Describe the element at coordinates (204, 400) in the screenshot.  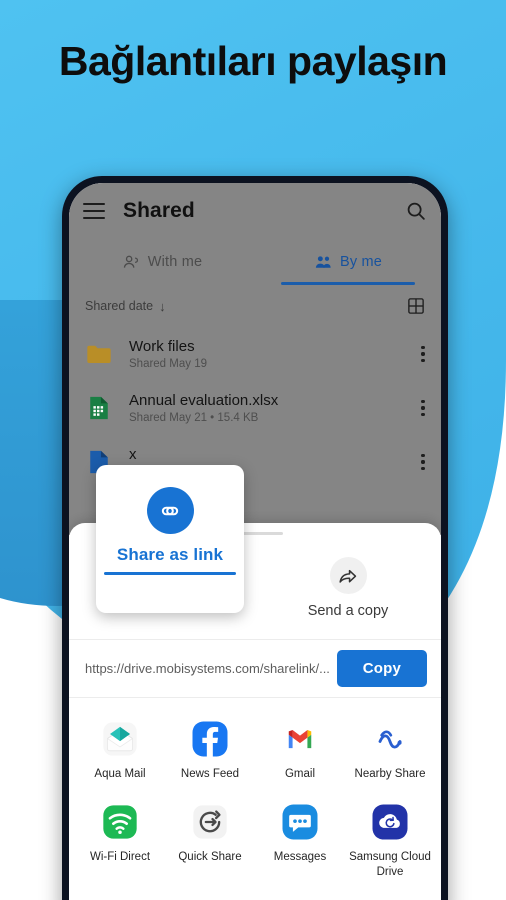
I see `file-name: Annual evaluation.xlsx` at that location.